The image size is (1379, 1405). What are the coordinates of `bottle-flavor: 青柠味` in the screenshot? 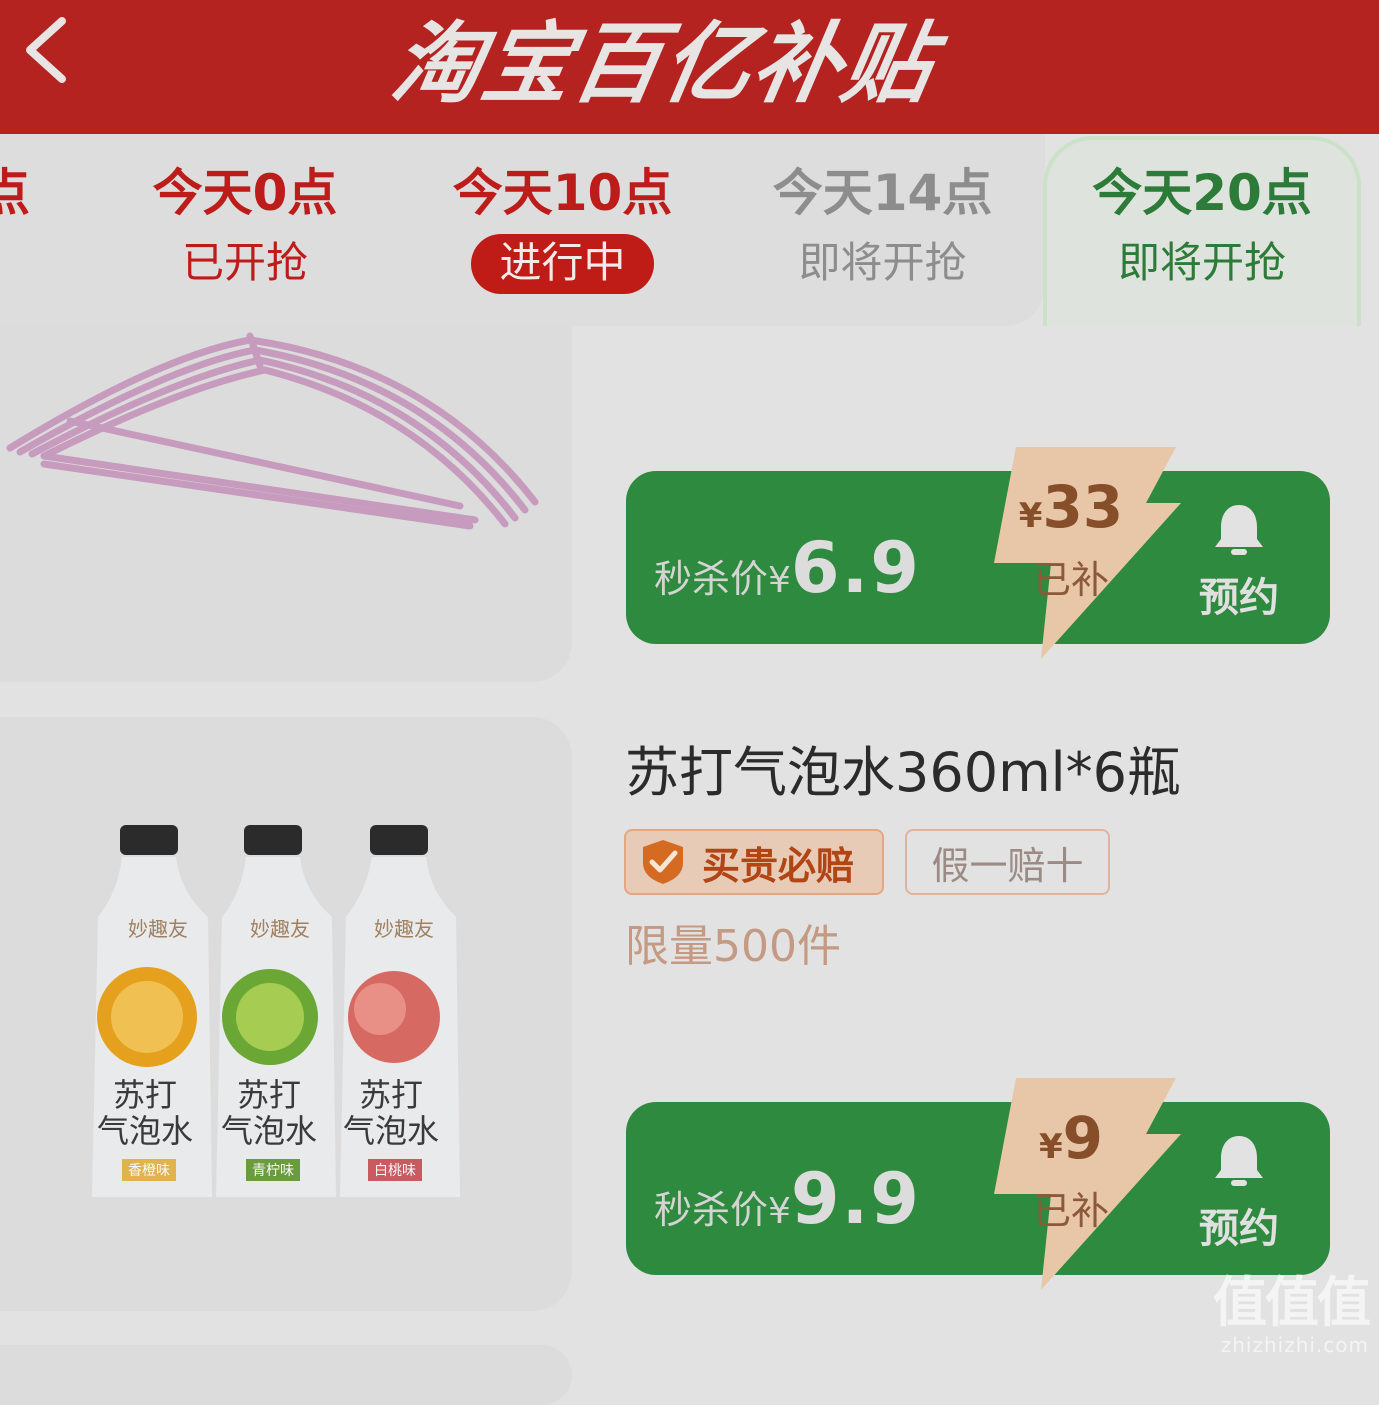 It's located at (273, 1170).